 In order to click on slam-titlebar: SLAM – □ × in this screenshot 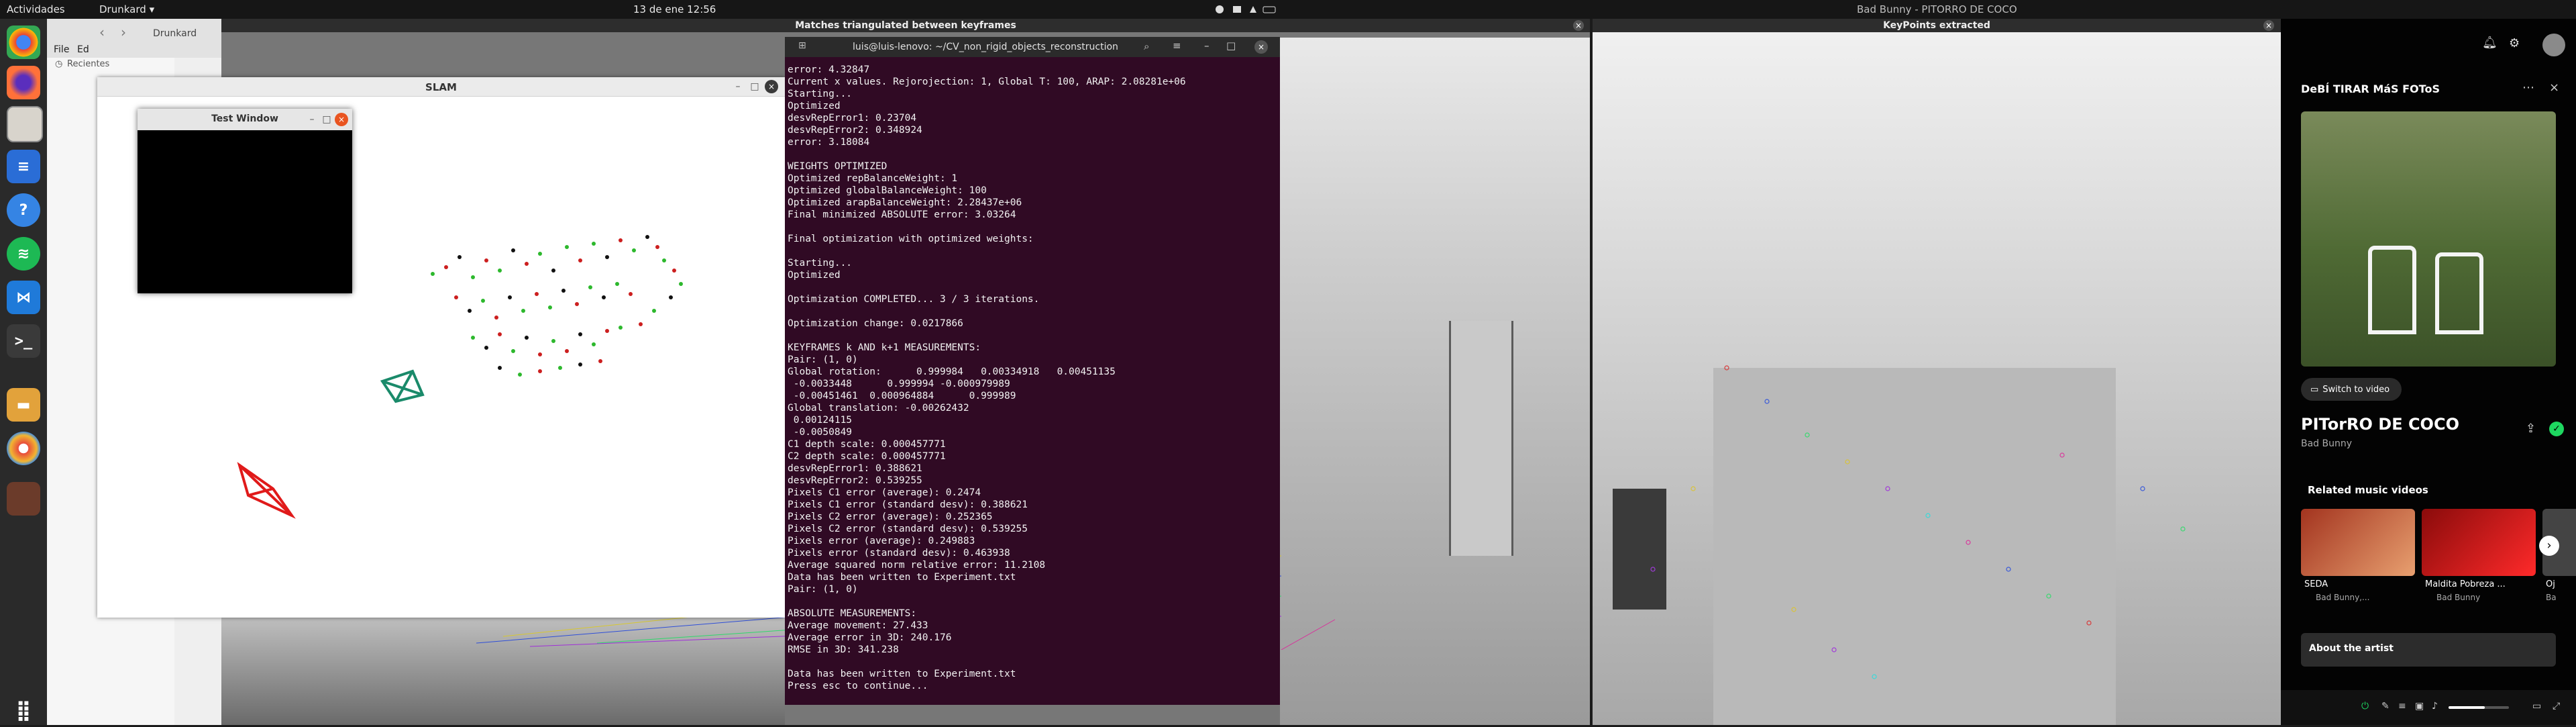, I will do `click(441, 87)`.